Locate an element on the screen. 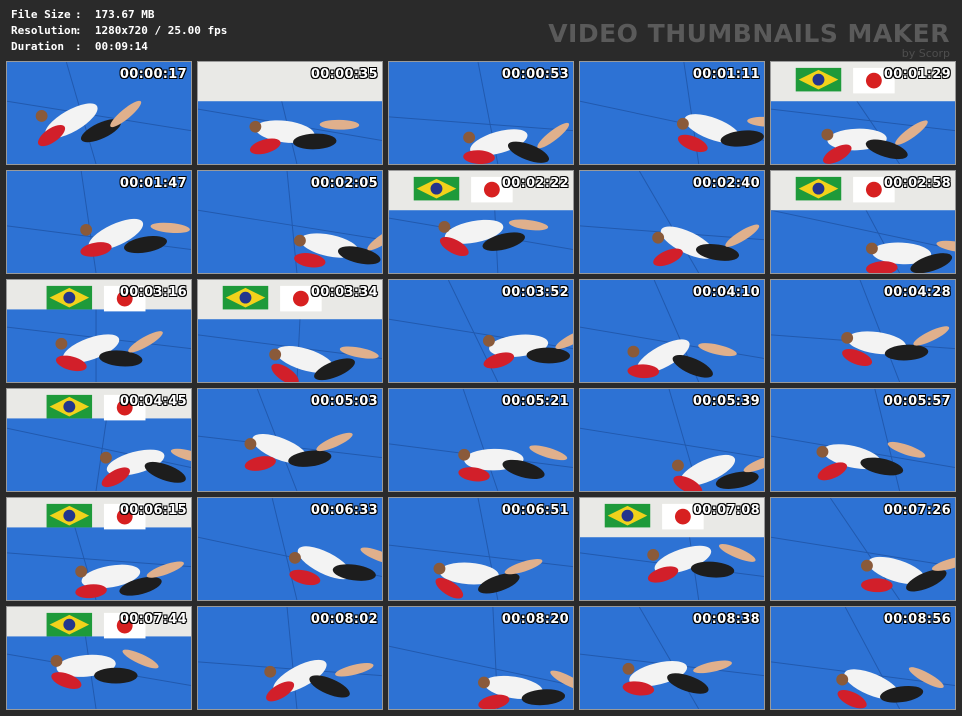 This screenshot has width=962, height=716. timestamp-label: 00:05:57 is located at coordinates (917, 401).